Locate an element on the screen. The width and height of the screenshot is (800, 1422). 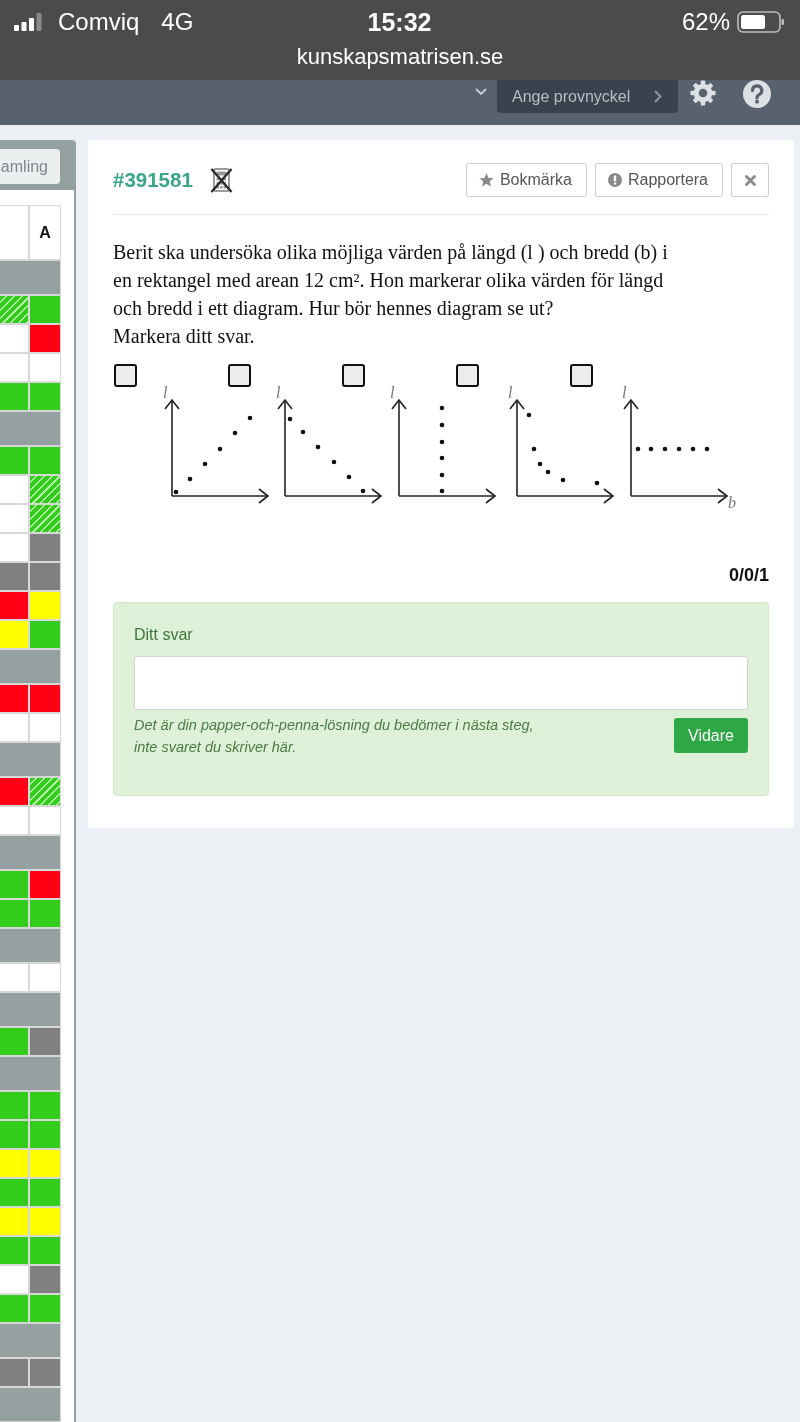
battery-icon is located at coordinates (761, 22).